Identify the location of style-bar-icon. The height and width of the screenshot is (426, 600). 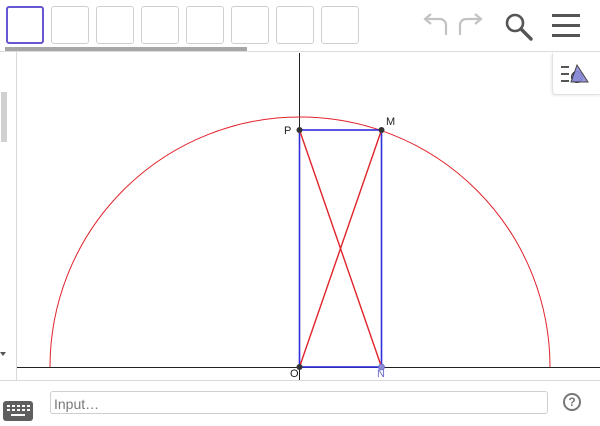
(575, 73).